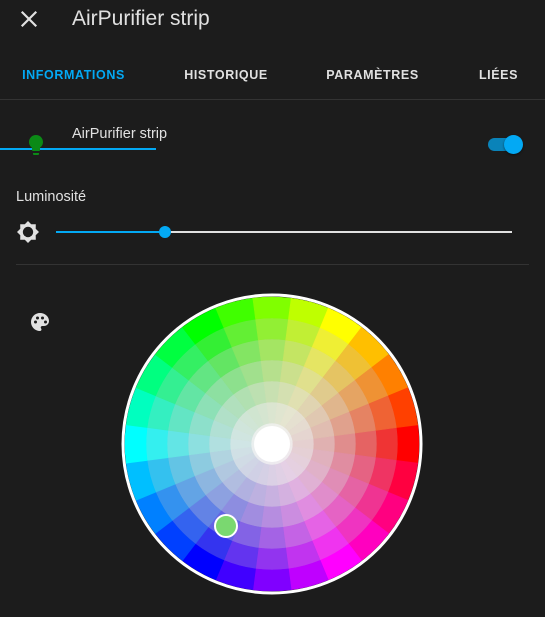 The image size is (545, 617). What do you see at coordinates (498, 75) in the screenshot?
I see `tab-liees: LIÉES` at bounding box center [498, 75].